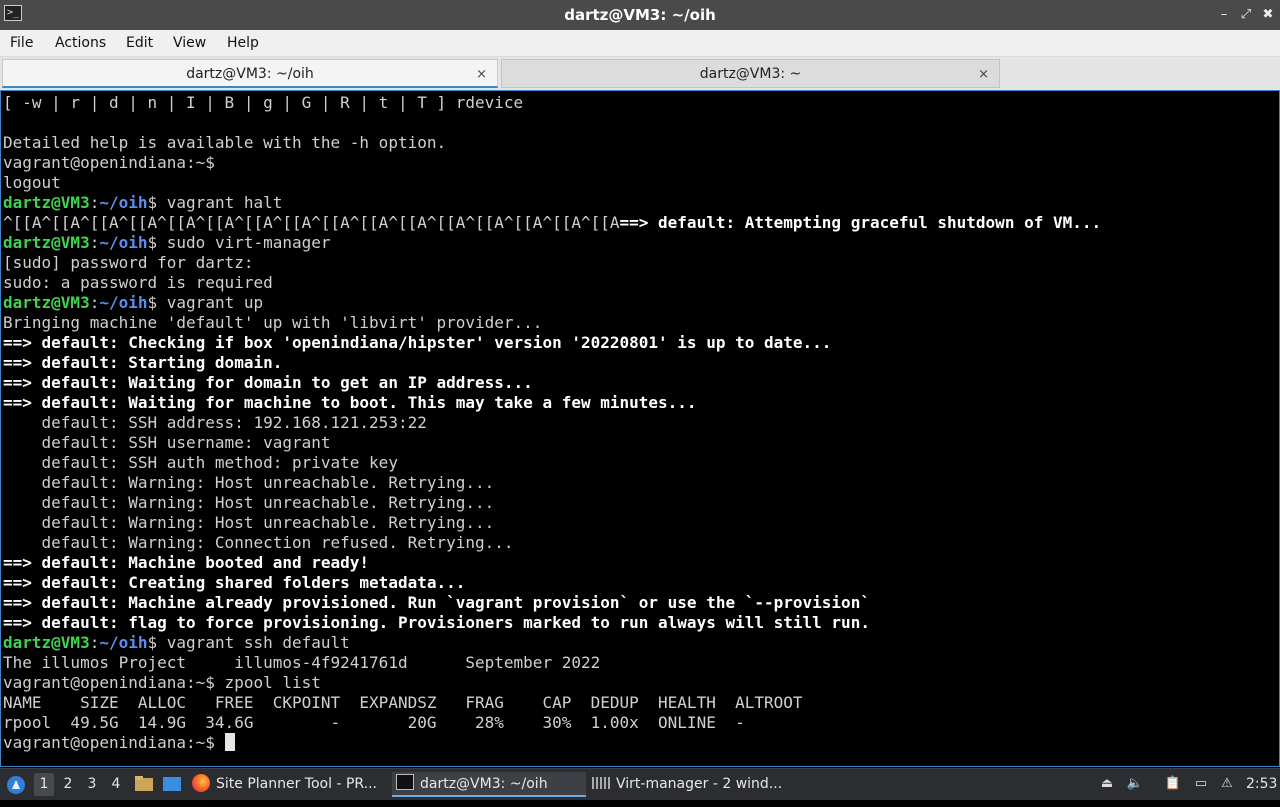  I want to click on display-icon: ▭, so click(1201, 784).